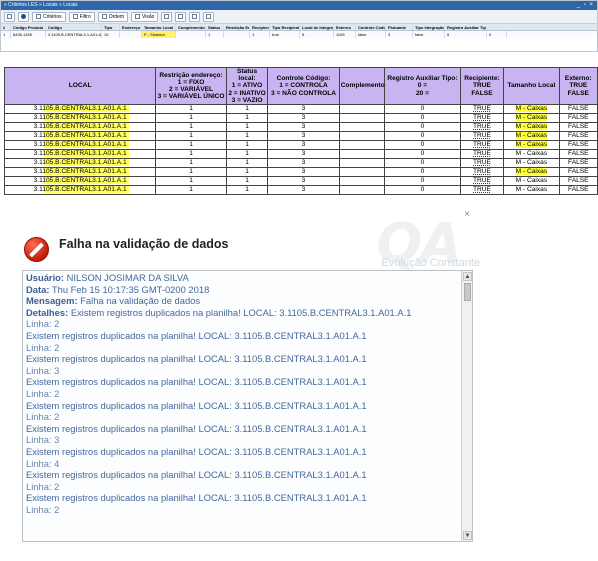  What do you see at coordinates (6, 27) in the screenshot?
I see `grid-header-cell: #` at bounding box center [6, 27].